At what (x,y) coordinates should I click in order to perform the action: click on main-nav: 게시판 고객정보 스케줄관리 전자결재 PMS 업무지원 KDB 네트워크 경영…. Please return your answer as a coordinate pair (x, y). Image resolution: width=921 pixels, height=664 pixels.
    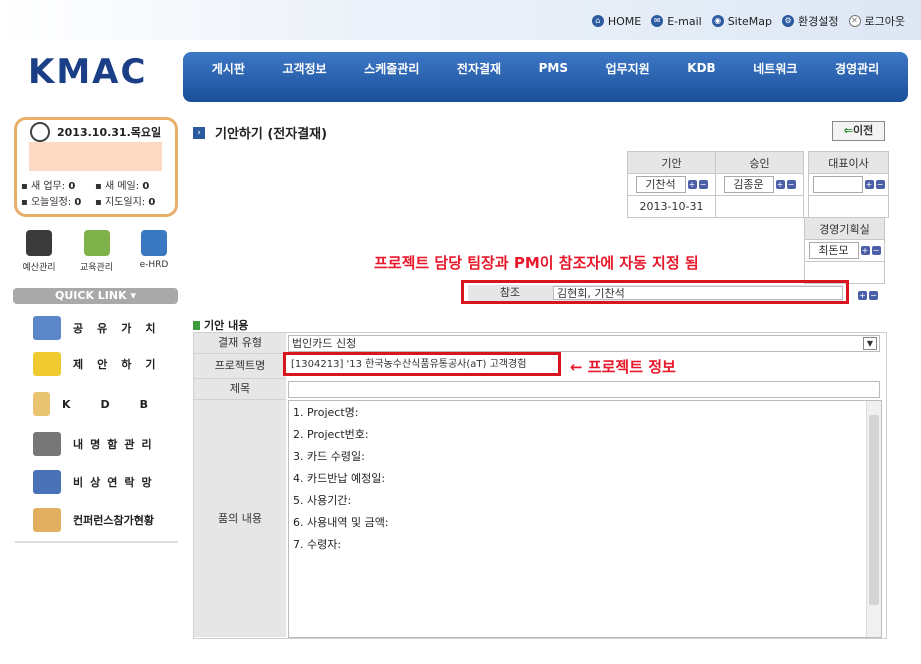
    Looking at the image, I should click on (545, 77).